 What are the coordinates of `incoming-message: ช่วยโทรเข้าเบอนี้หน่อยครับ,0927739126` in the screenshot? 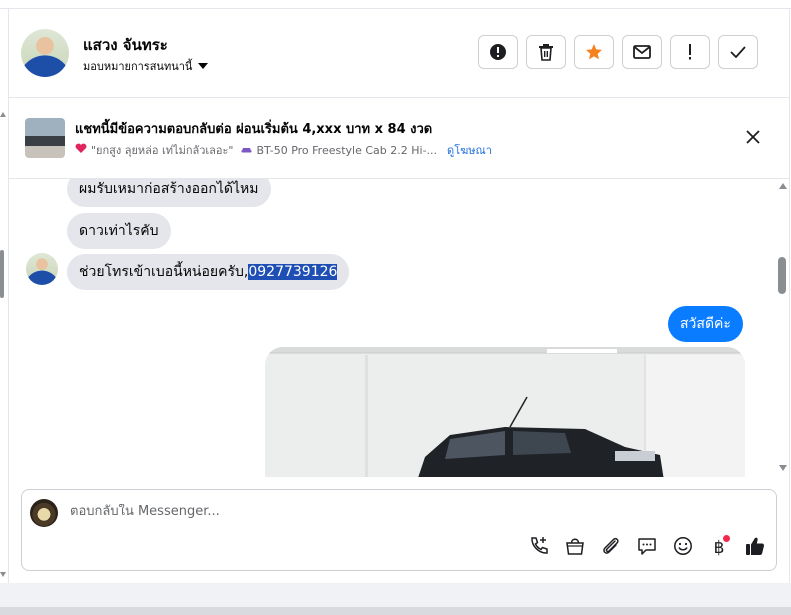 It's located at (208, 272).